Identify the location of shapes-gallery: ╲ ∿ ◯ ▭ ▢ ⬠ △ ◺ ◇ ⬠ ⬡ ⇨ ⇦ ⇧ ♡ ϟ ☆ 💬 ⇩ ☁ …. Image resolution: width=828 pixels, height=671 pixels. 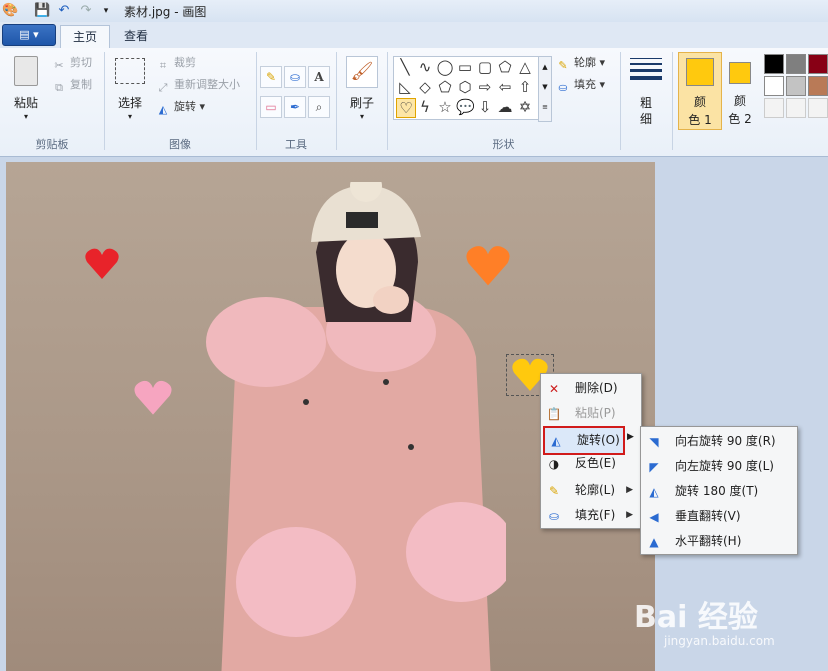
(471, 88).